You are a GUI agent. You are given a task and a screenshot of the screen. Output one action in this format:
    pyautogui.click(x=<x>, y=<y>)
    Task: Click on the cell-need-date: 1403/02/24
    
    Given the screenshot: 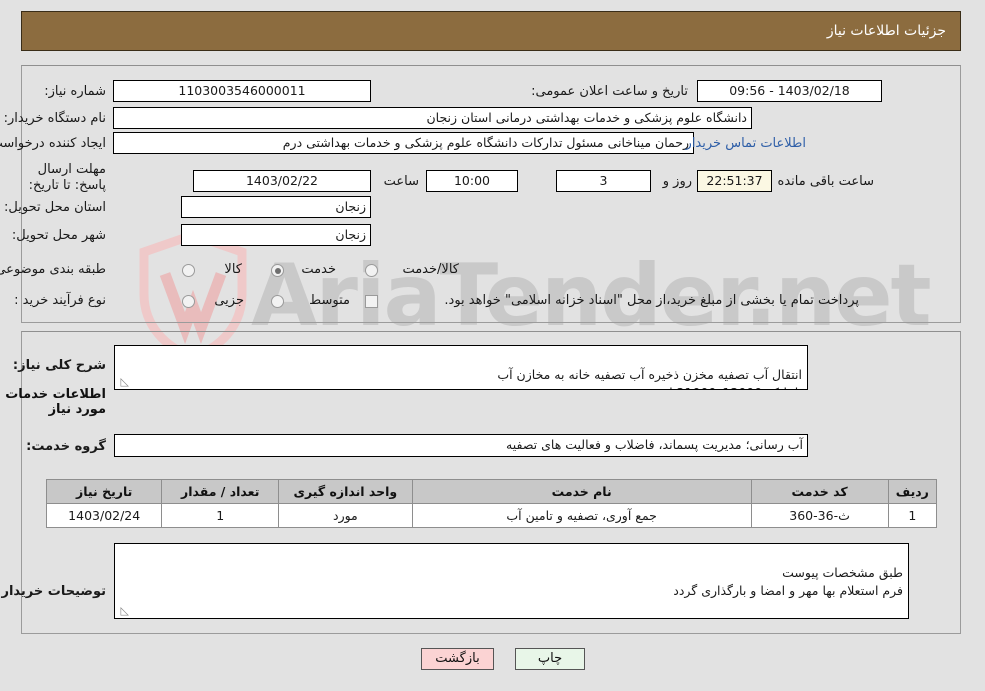 What is the action you would take?
    pyautogui.click(x=105, y=515)
    